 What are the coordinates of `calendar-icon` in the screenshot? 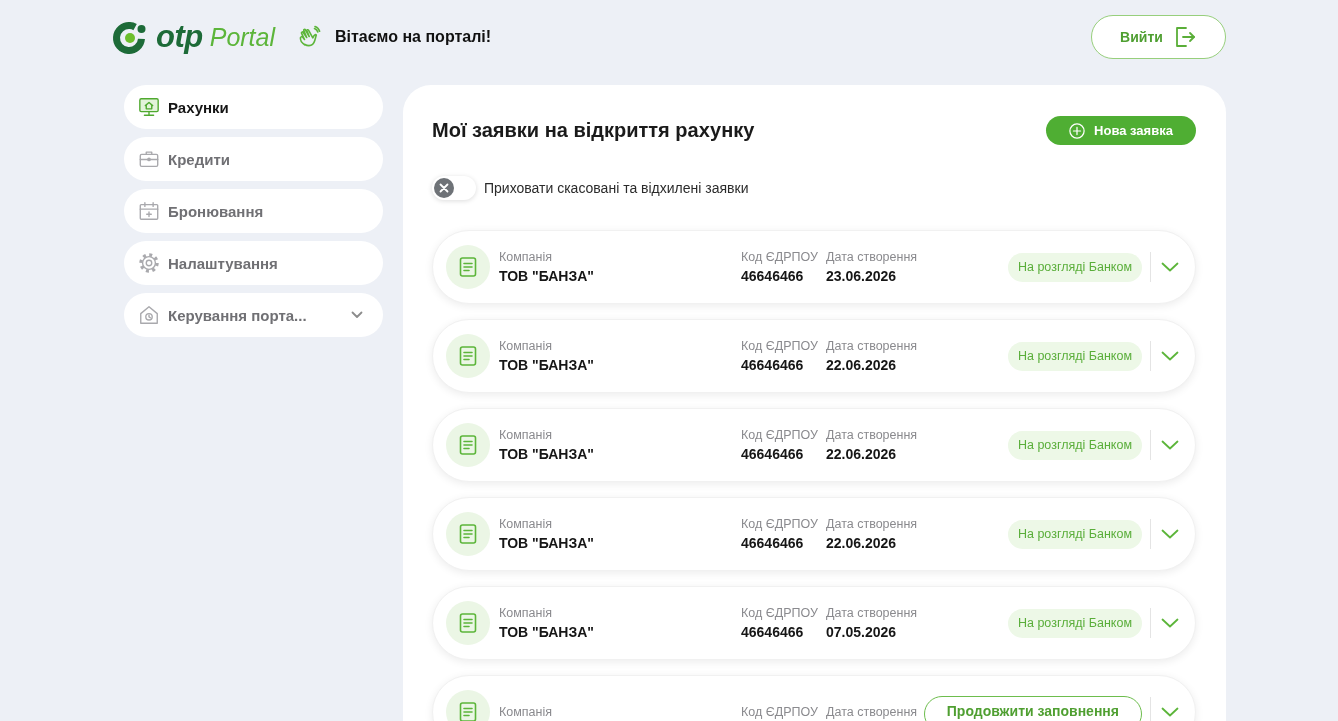 It's located at (149, 211).